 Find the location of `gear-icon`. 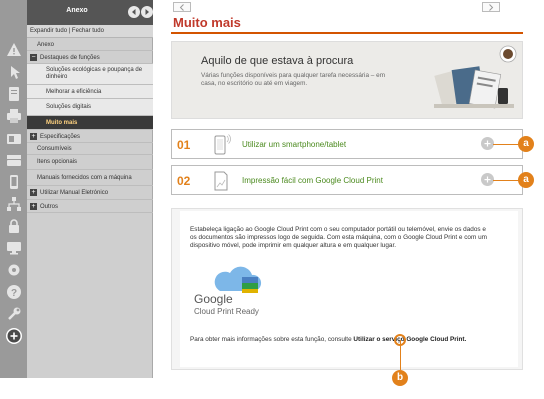

gear-icon is located at coordinates (13, 269).